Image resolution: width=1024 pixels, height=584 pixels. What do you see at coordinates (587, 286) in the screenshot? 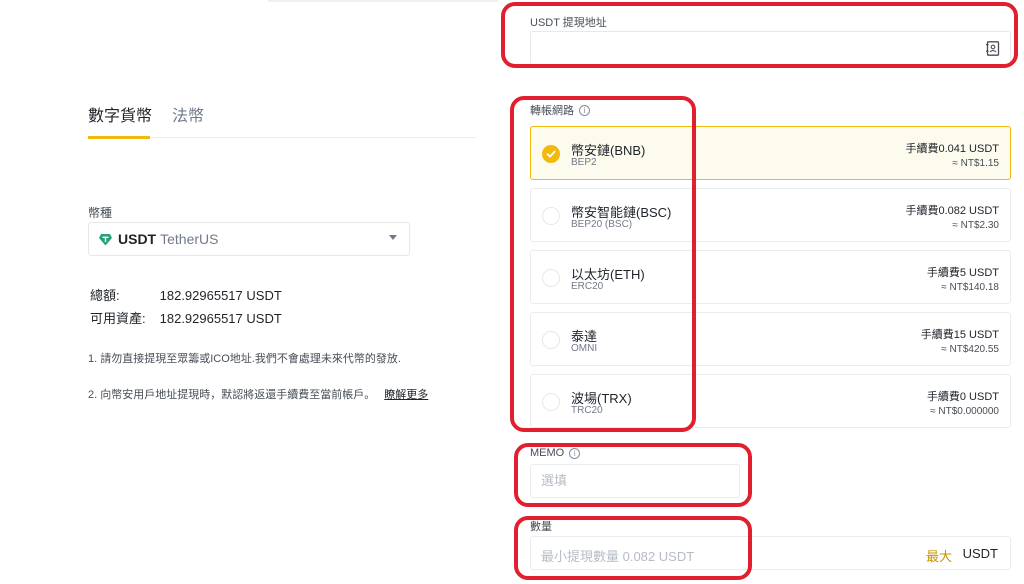
I see `network-protocol: ERC20` at bounding box center [587, 286].